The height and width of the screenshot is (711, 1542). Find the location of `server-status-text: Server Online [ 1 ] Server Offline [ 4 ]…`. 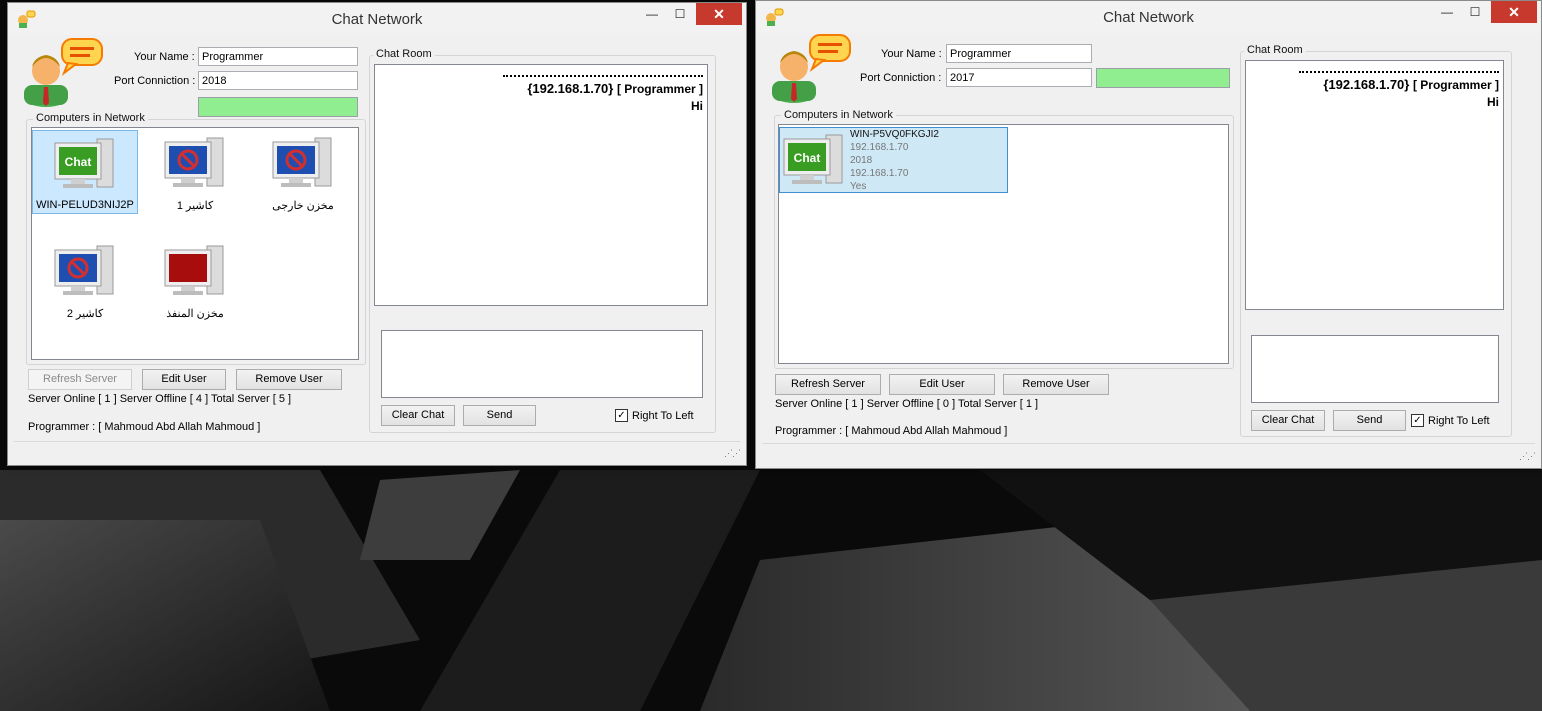

server-status-text: Server Online [ 1 ] Server Offline [ 4 ]… is located at coordinates (160, 399).